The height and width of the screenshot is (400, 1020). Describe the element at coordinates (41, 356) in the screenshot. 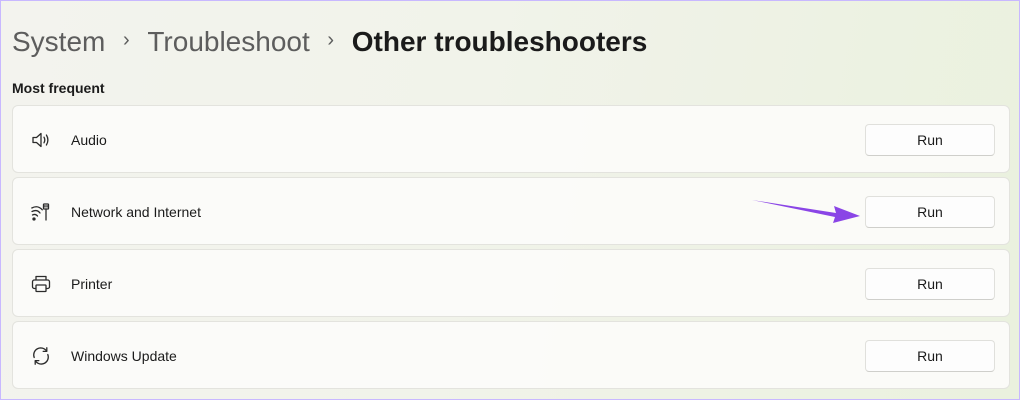

I see `sync-icon` at that location.